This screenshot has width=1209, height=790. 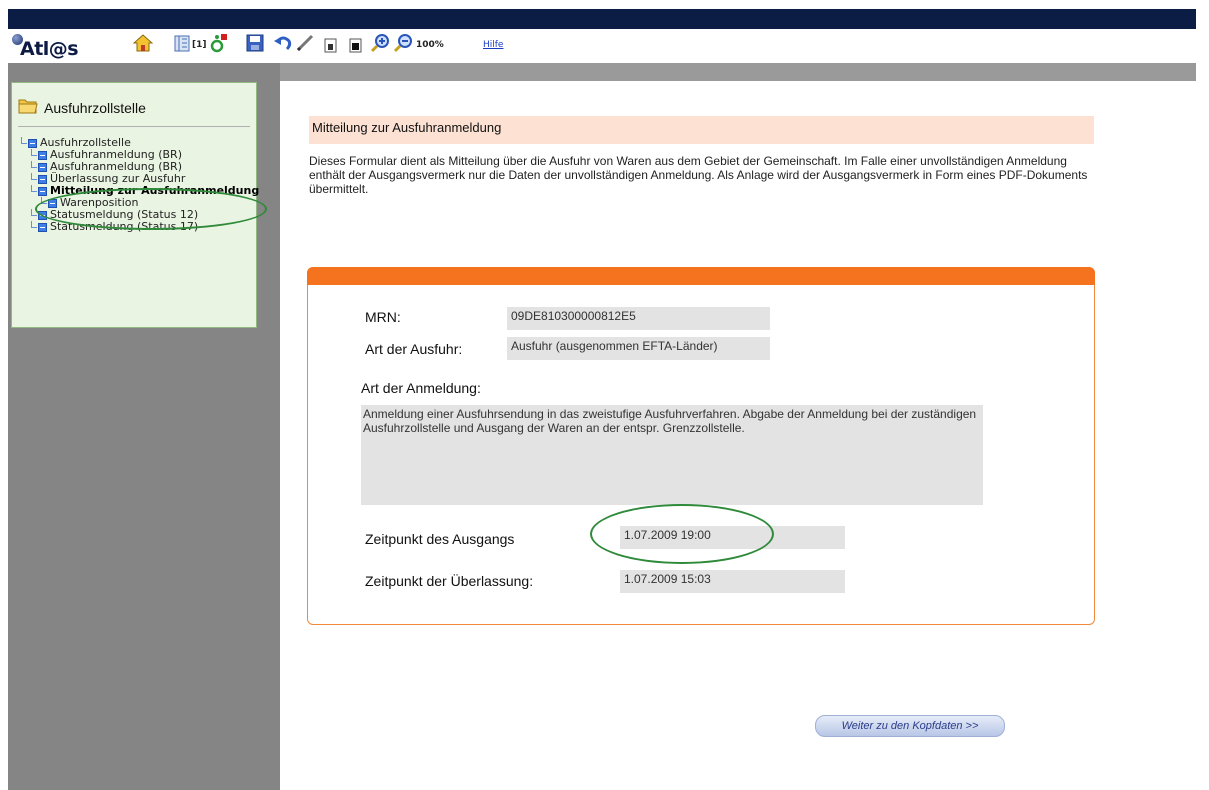 I want to click on sidebar-header: Ausfuhrzollstelle, so click(x=82, y=108).